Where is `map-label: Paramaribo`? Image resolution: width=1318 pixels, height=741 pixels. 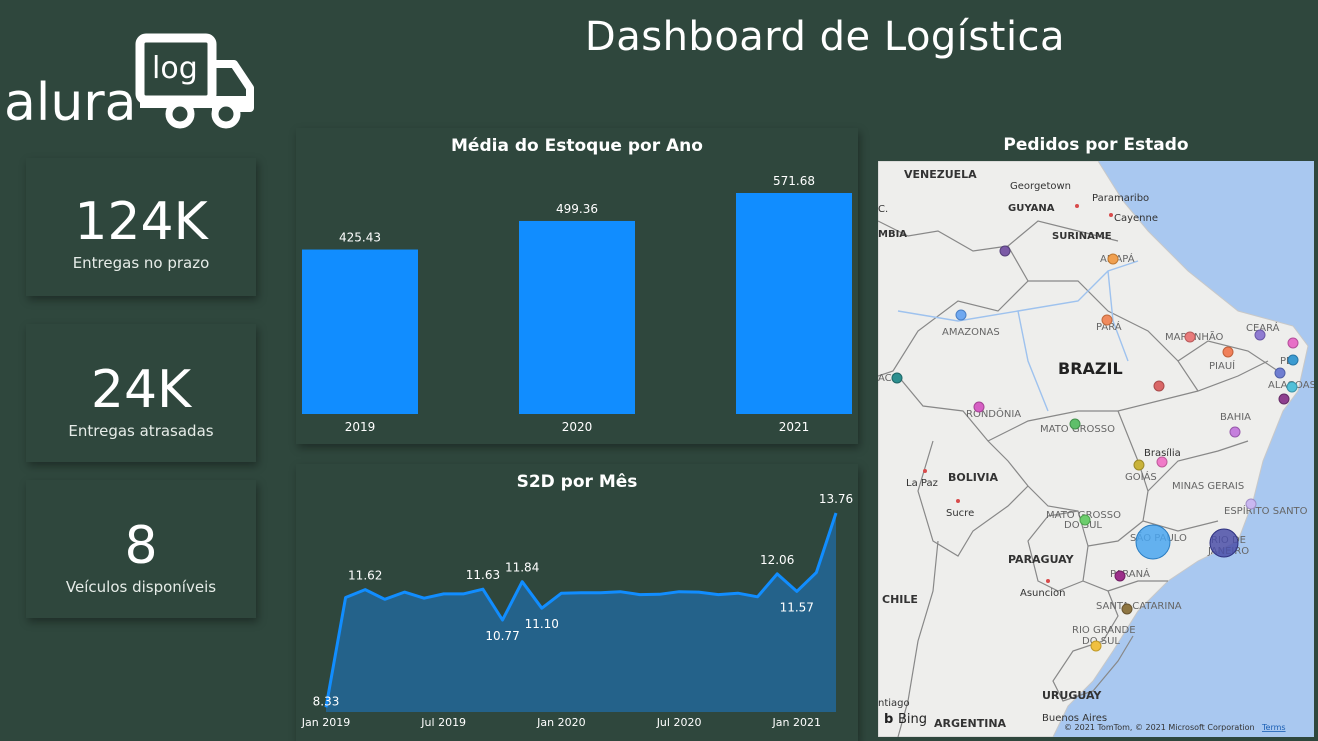
map-label: Paramaribo is located at coordinates (1120, 198).